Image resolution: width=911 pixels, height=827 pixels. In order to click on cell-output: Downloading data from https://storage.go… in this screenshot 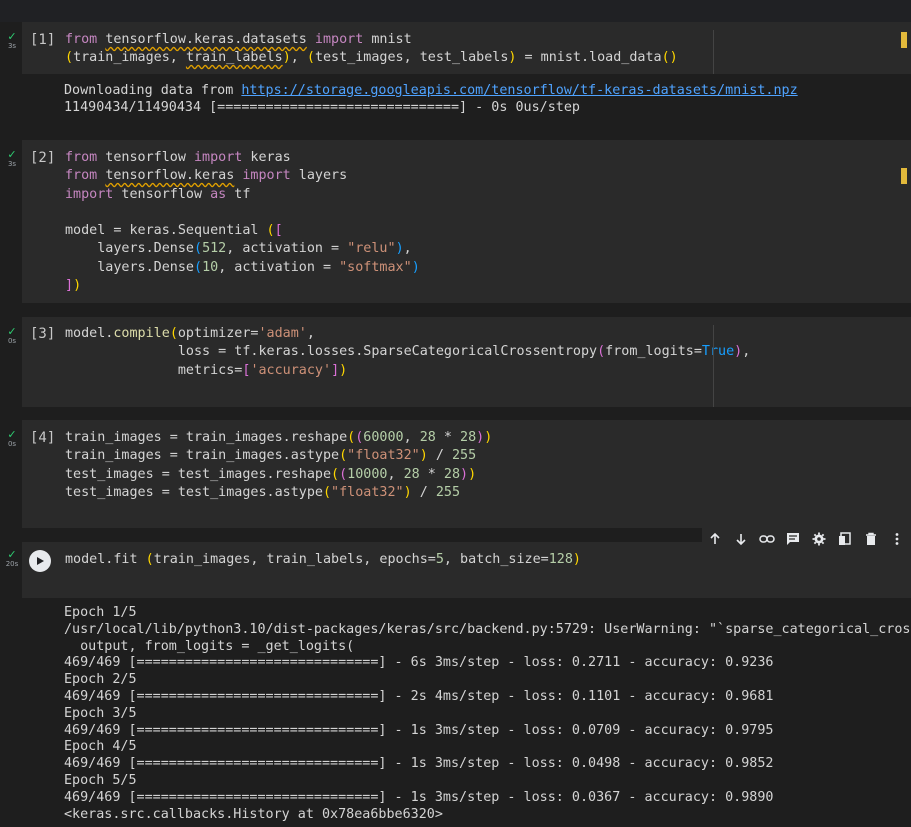, I will do `click(431, 100)`.